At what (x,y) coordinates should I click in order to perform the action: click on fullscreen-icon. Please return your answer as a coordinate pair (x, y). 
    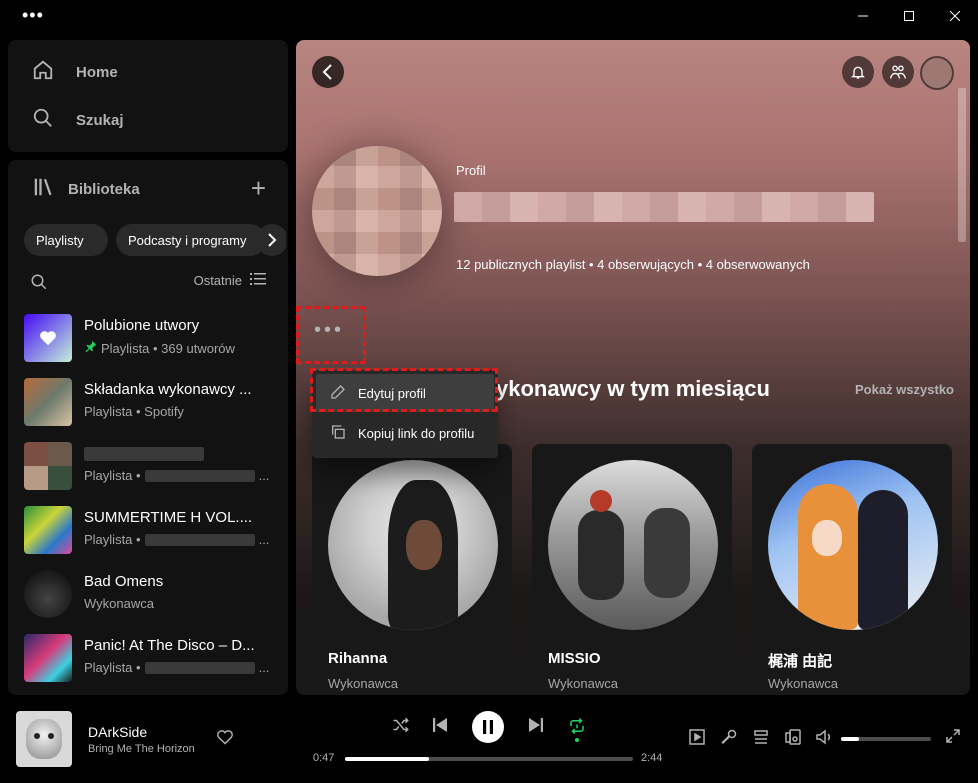
    Looking at the image, I should click on (953, 738).